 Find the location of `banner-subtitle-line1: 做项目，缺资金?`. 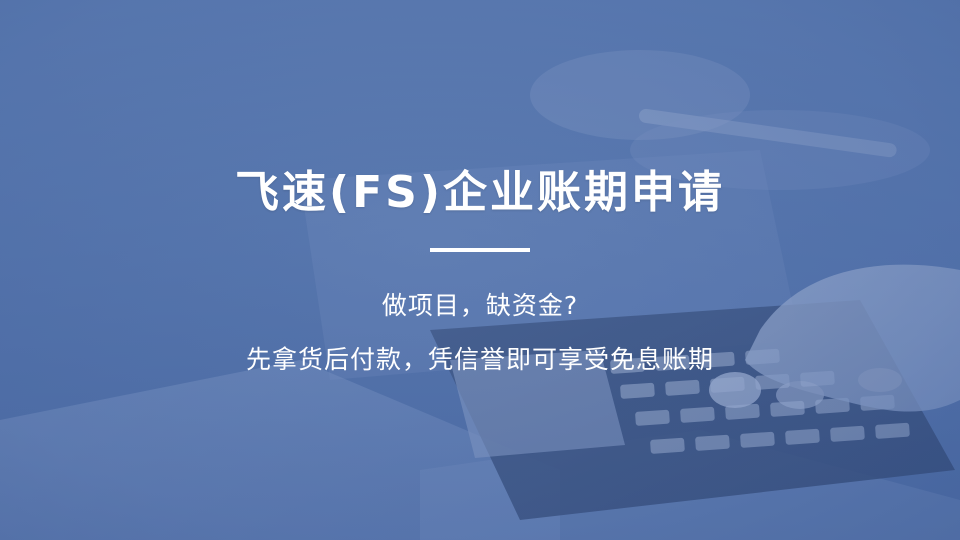

banner-subtitle-line1: 做项目，缺资金? is located at coordinates (480, 305).